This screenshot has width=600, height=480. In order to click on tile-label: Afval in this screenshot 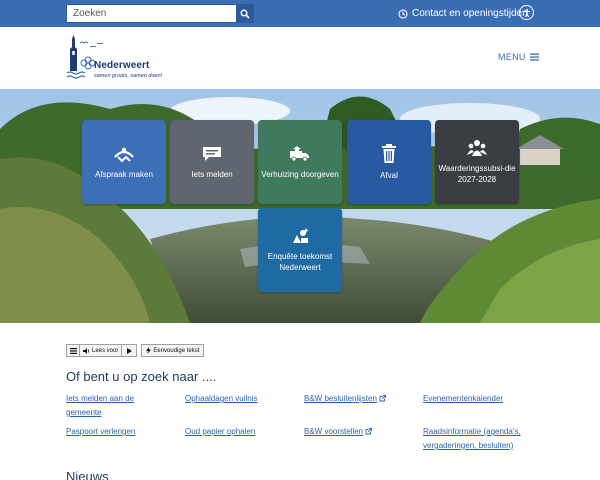, I will do `click(389, 175)`.